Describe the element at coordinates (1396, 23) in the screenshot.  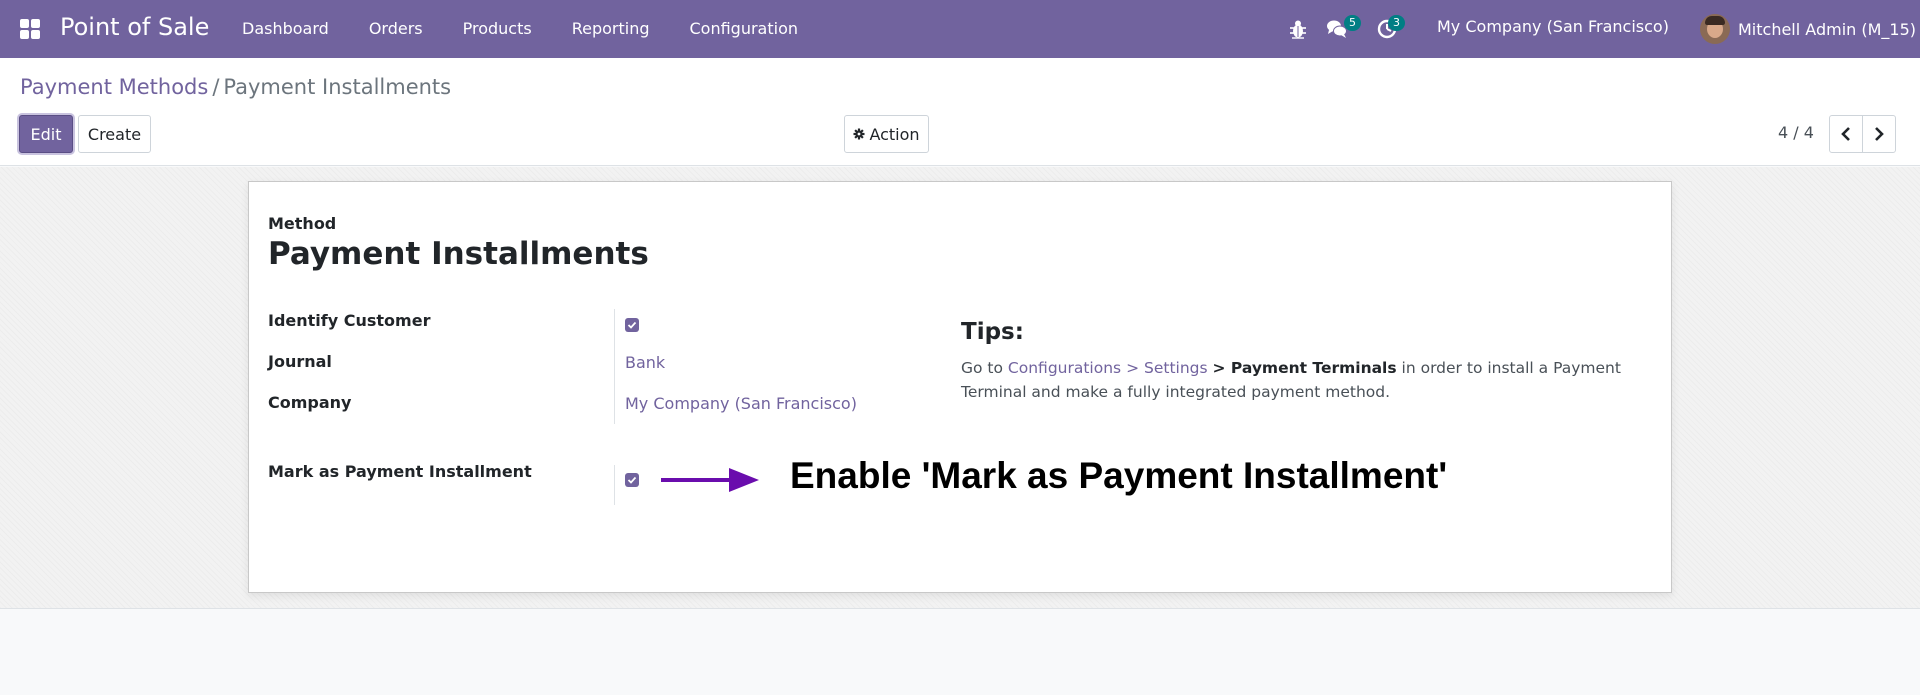
I see `activities-count-badge: 3` at that location.